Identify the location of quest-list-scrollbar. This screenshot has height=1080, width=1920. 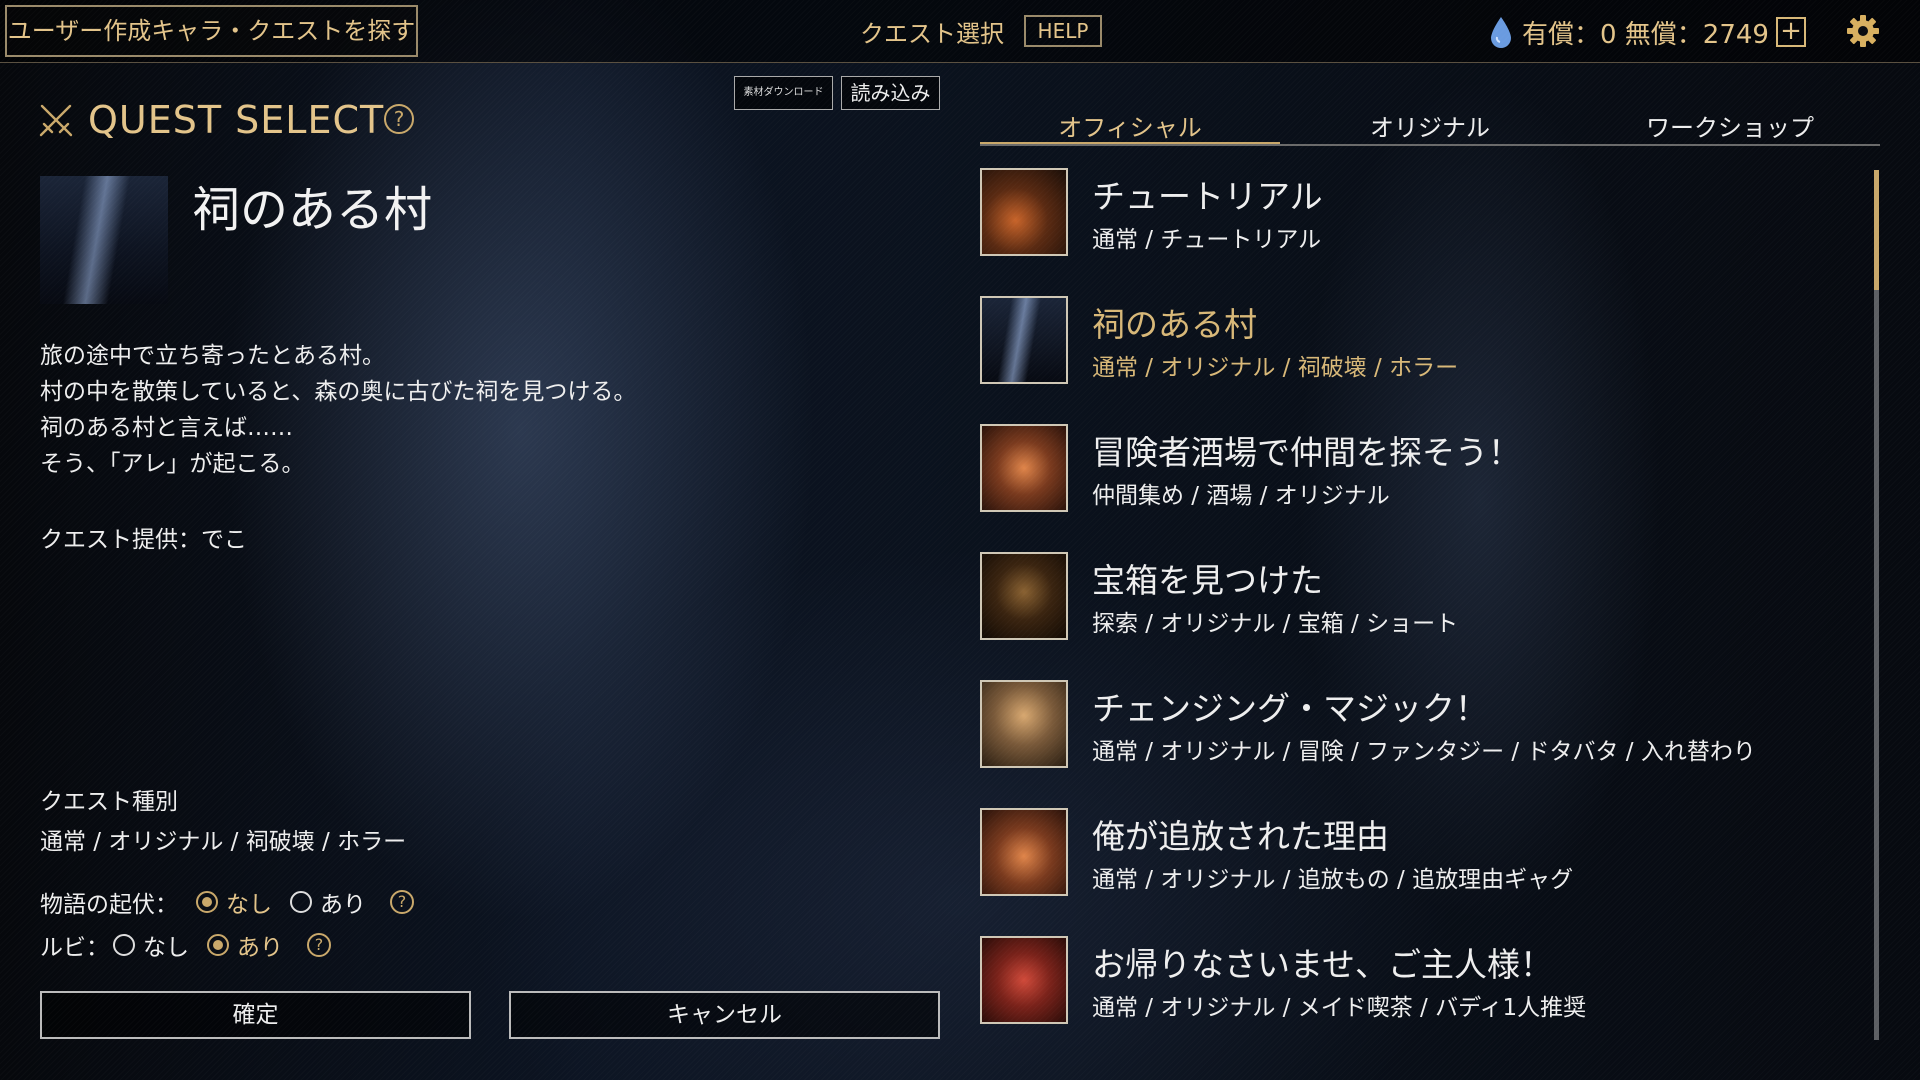
(1876, 605).